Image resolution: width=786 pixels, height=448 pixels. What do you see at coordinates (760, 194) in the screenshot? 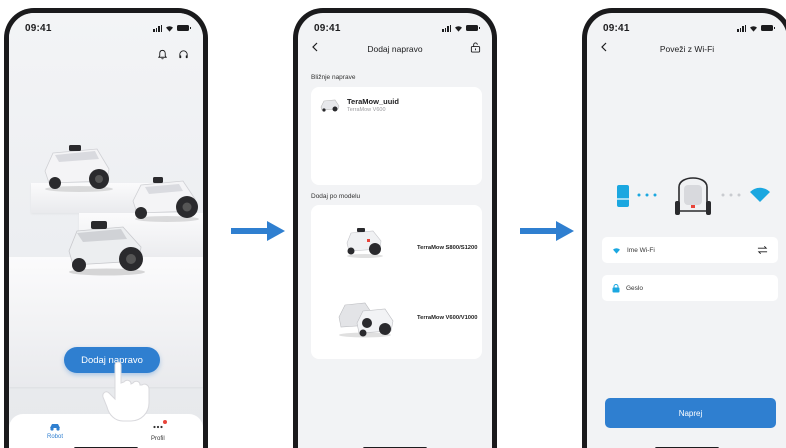
I see `wifi-router-icon` at bounding box center [760, 194].